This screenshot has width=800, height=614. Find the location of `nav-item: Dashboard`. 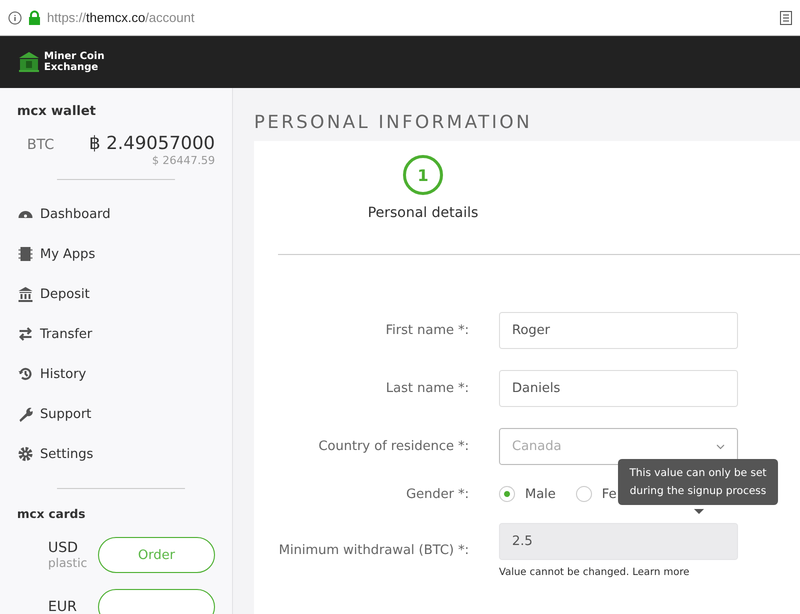

nav-item: Dashboard is located at coordinates (64, 214).